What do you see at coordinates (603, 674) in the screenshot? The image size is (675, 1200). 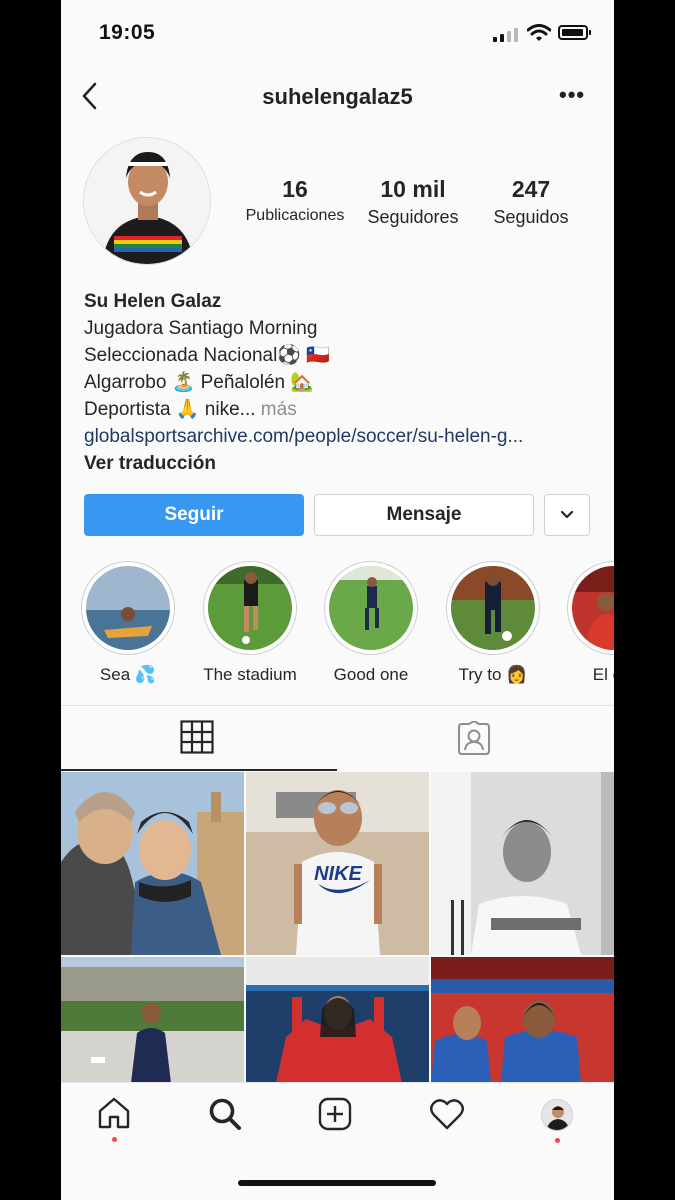 I see `highlight-label: El est` at bounding box center [603, 674].